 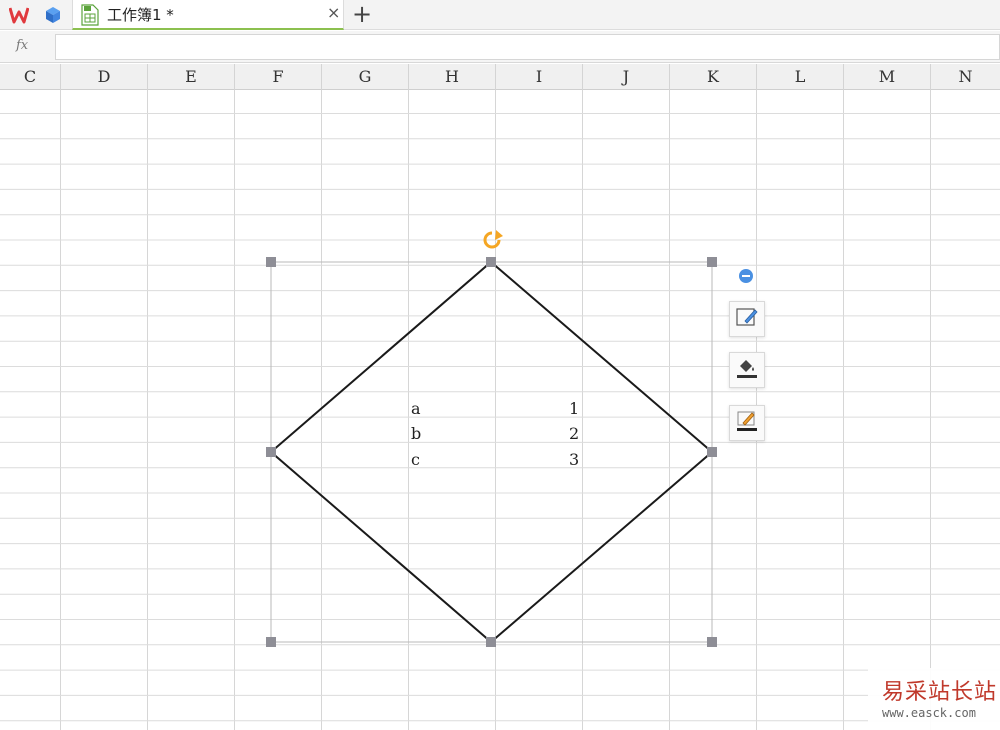 I want to click on resize-handle-top, so click(x=491, y=262).